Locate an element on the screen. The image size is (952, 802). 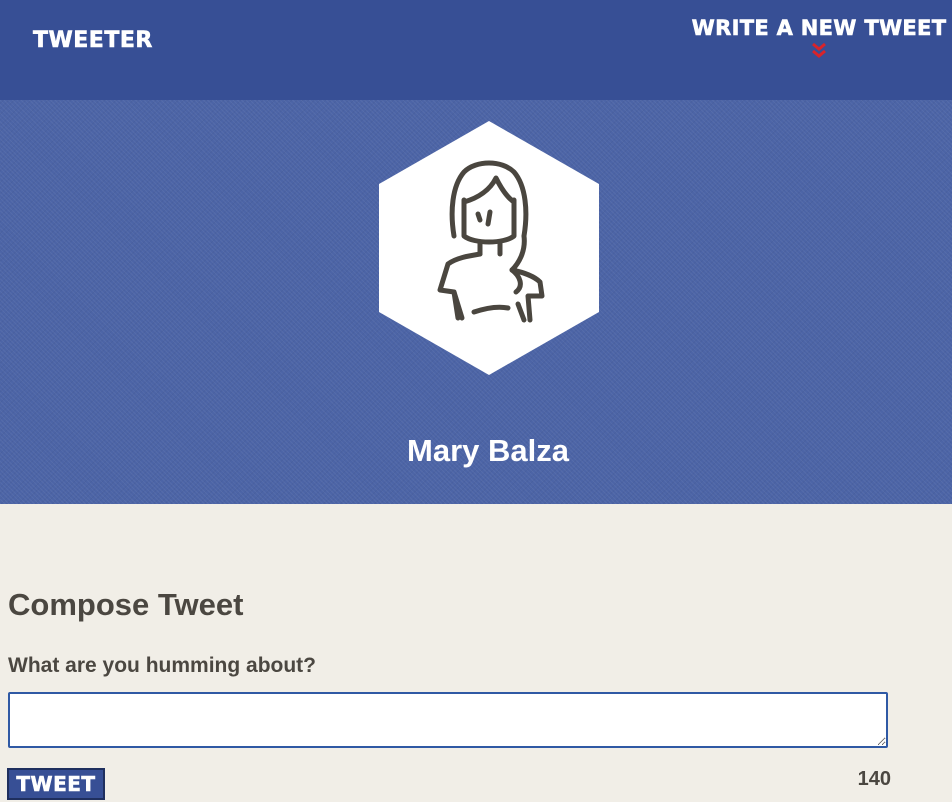
write-new-tweet-link: WRITE A NEW TWEET is located at coordinates (819, 37).